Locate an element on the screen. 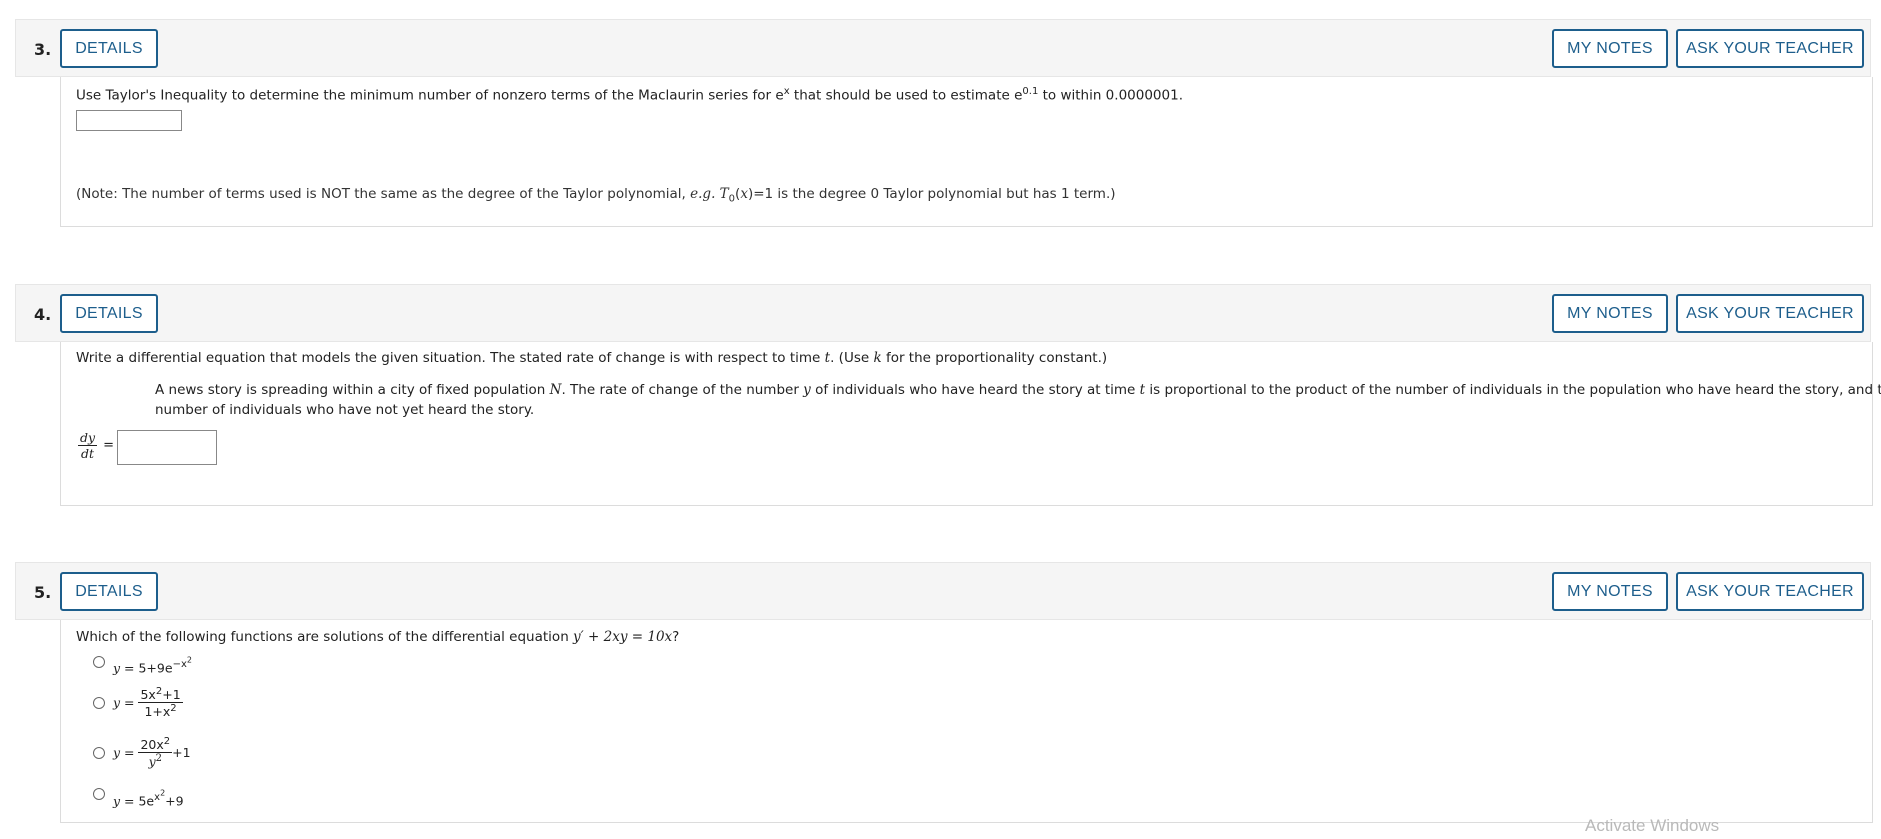  option-3-fraction: 20x2 y2 is located at coordinates (155, 753).